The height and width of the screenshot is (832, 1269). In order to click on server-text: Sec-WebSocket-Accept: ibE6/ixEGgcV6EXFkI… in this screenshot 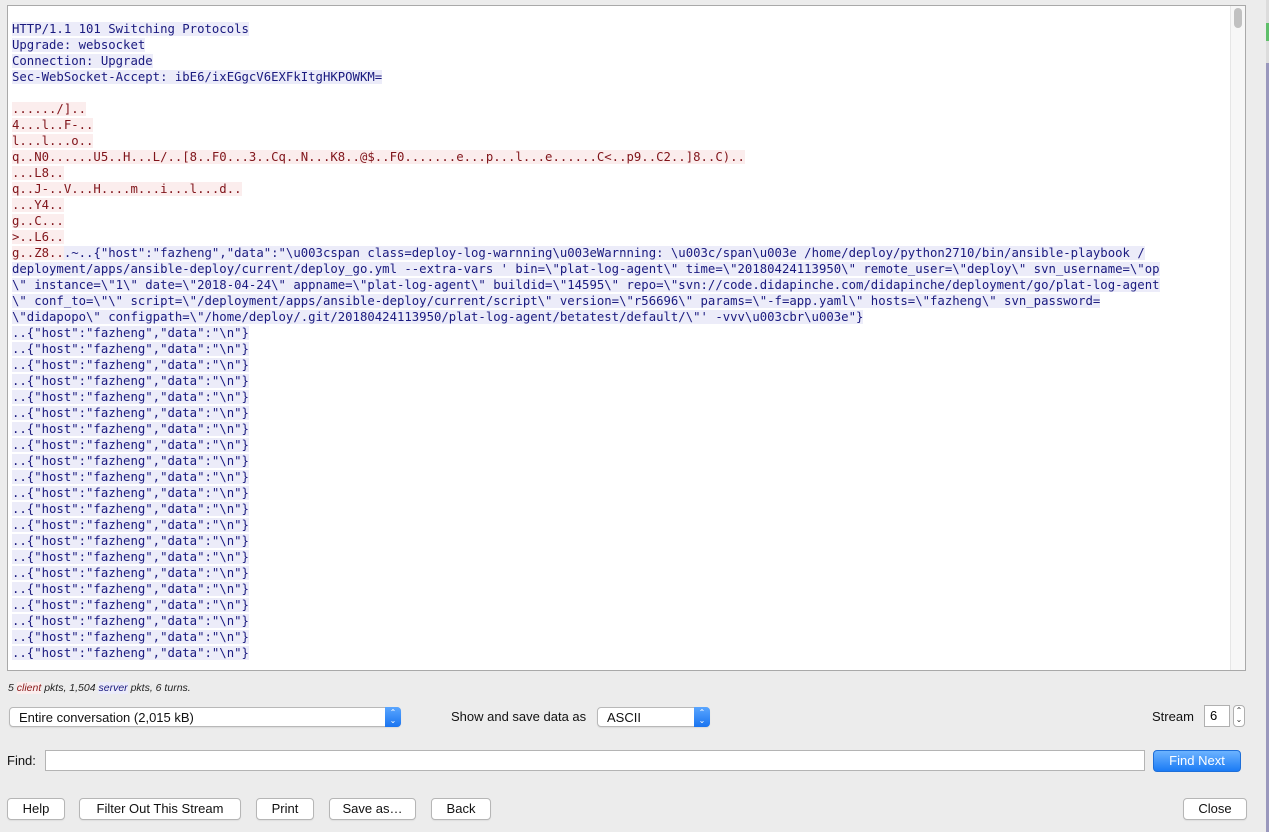, I will do `click(197, 77)`.